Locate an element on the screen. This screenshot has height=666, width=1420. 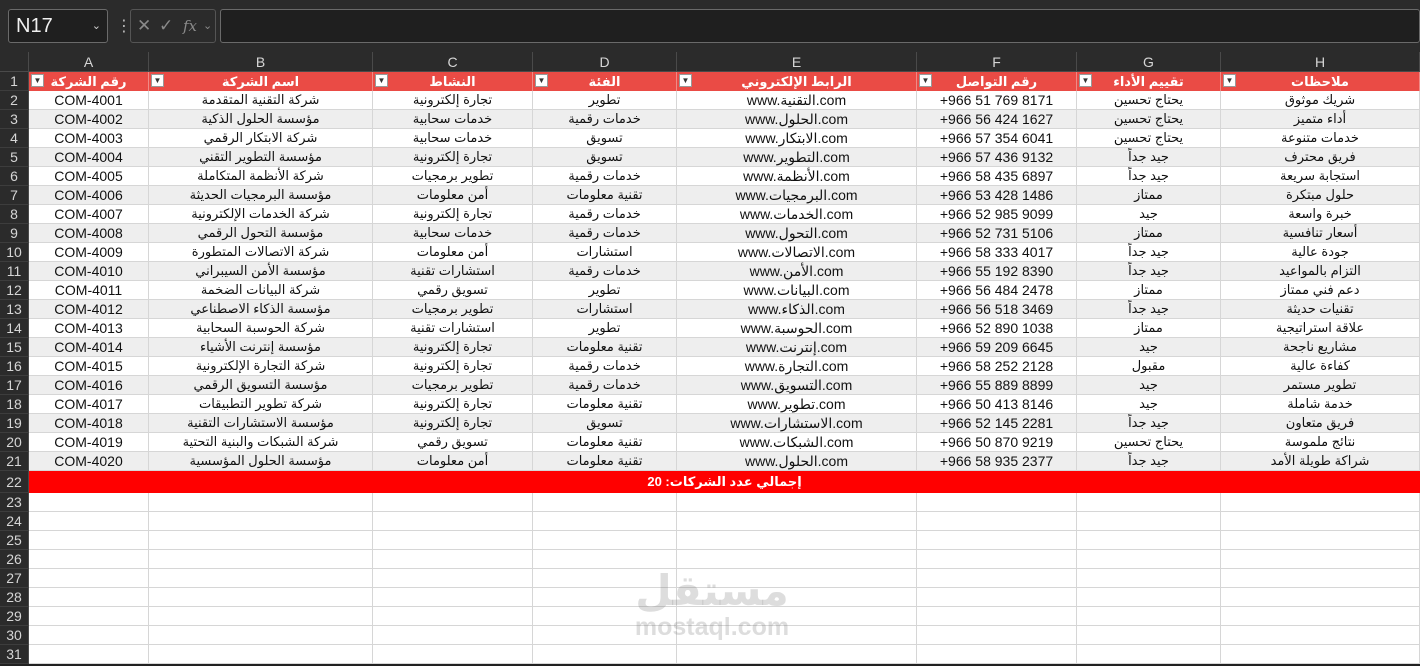
table-cell: حلول مبتكرة is located at coordinates (1320, 195).